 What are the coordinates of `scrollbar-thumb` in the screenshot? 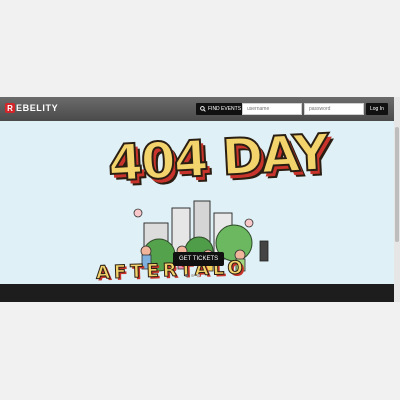 It's located at (397, 184).